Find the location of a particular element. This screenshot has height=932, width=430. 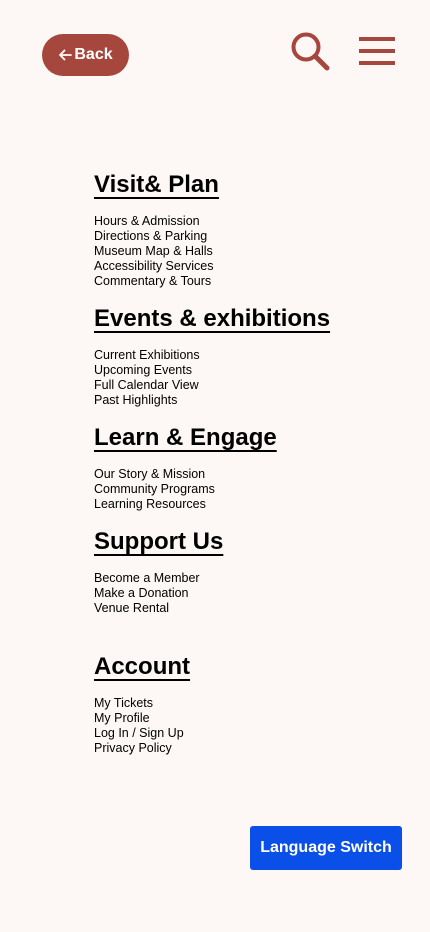

nav-link: Upcoming Events is located at coordinates (212, 370).